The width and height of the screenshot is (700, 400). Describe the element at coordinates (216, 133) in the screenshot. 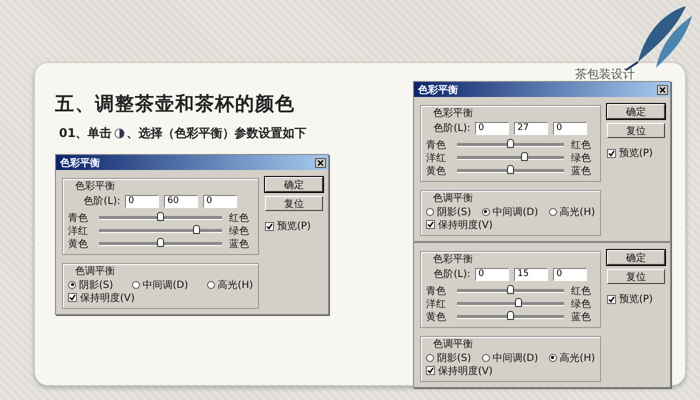

I see `instruction-text: 、选择（色彩平衡）参数设置如下` at that location.